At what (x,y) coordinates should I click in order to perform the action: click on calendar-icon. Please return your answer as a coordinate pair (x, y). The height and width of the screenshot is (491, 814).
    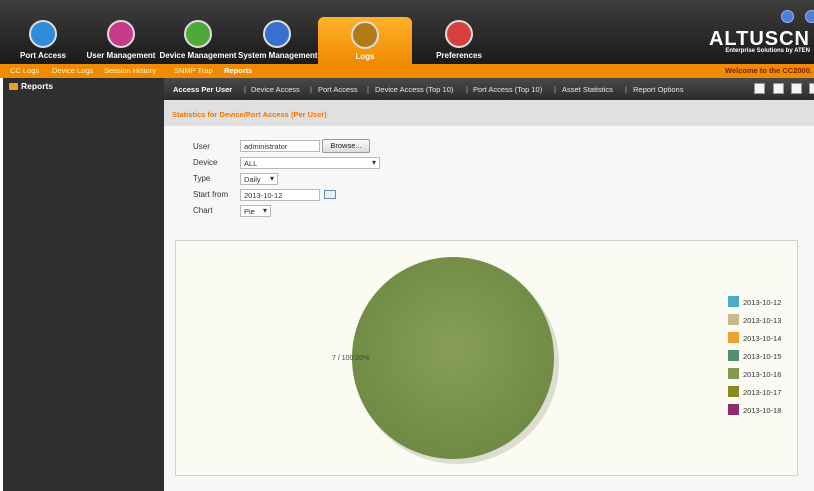
    Looking at the image, I should click on (330, 194).